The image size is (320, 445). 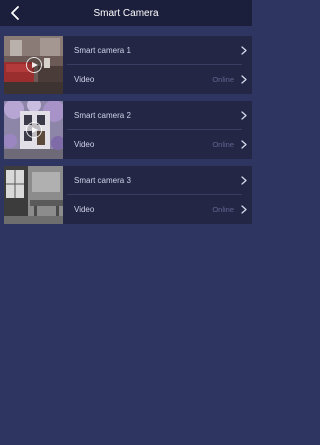 I want to click on camera-video-row-2: Video Online, so click(x=157, y=144).